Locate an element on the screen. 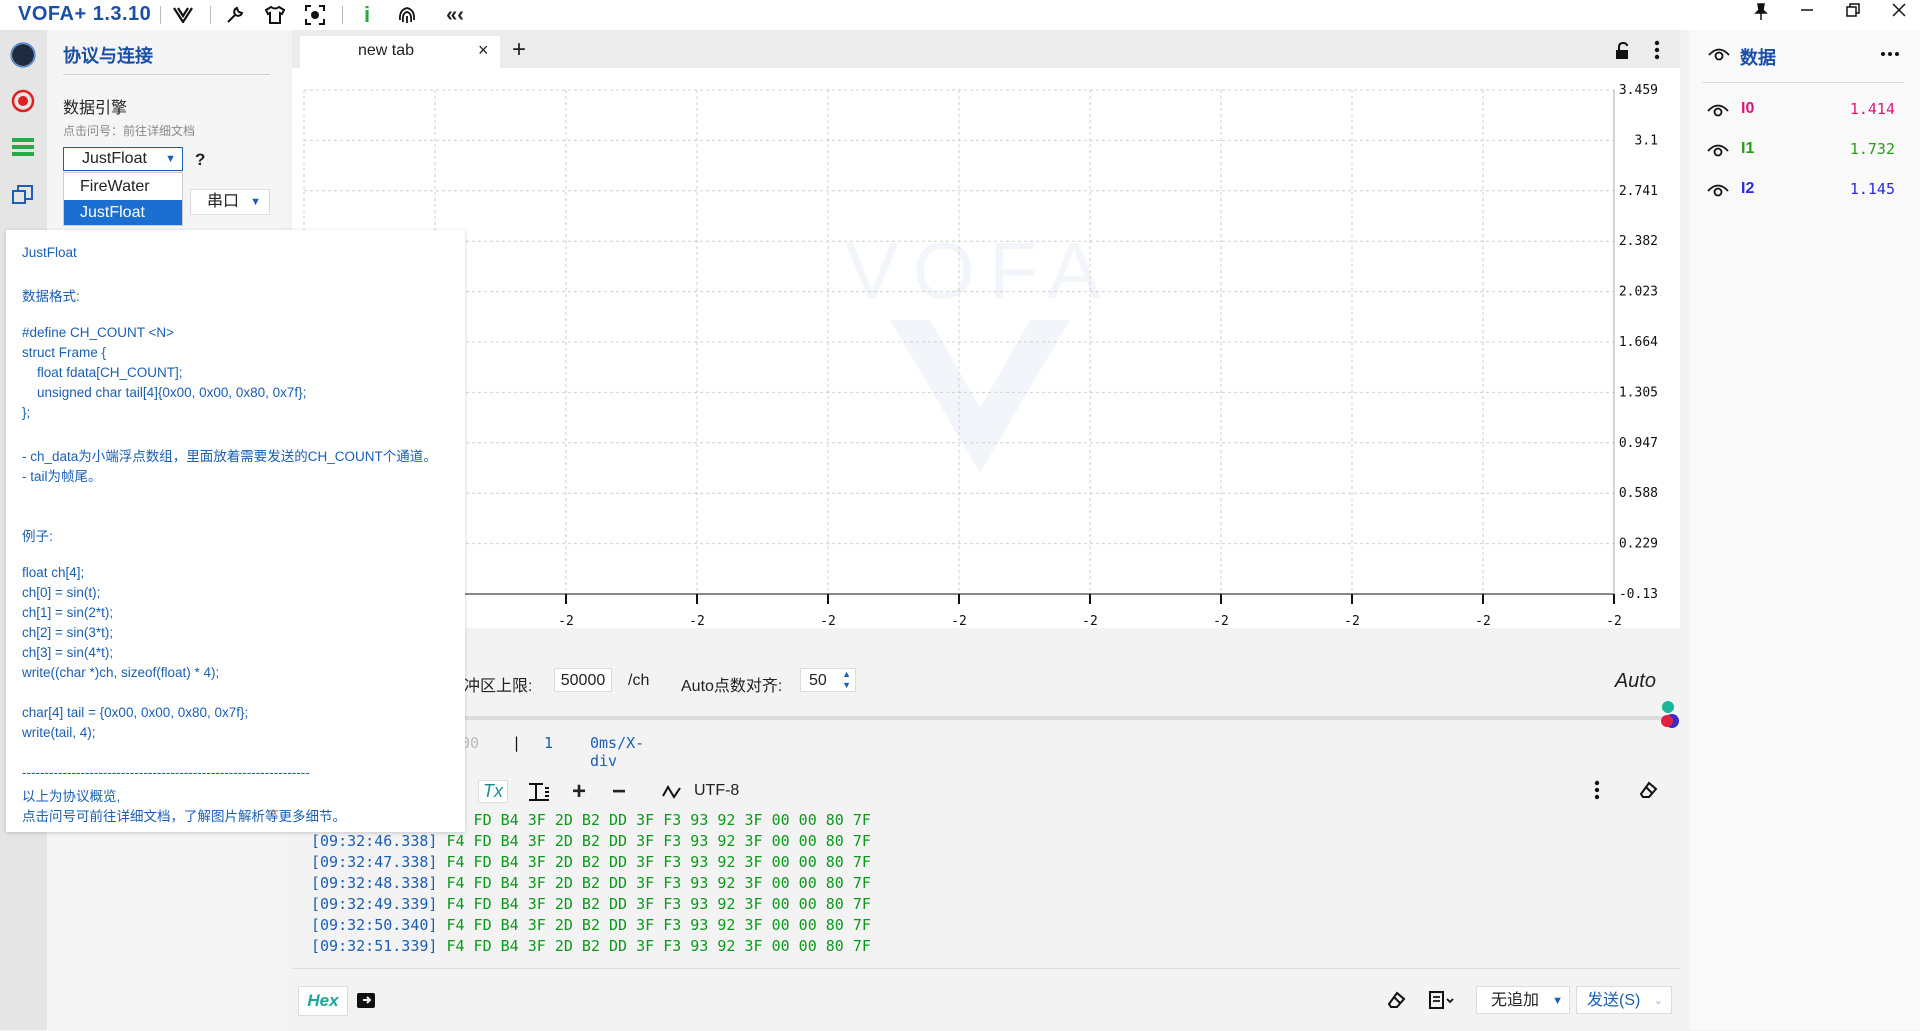 The width and height of the screenshot is (1920, 1031). font-decrease-icon: − is located at coordinates (619, 792).